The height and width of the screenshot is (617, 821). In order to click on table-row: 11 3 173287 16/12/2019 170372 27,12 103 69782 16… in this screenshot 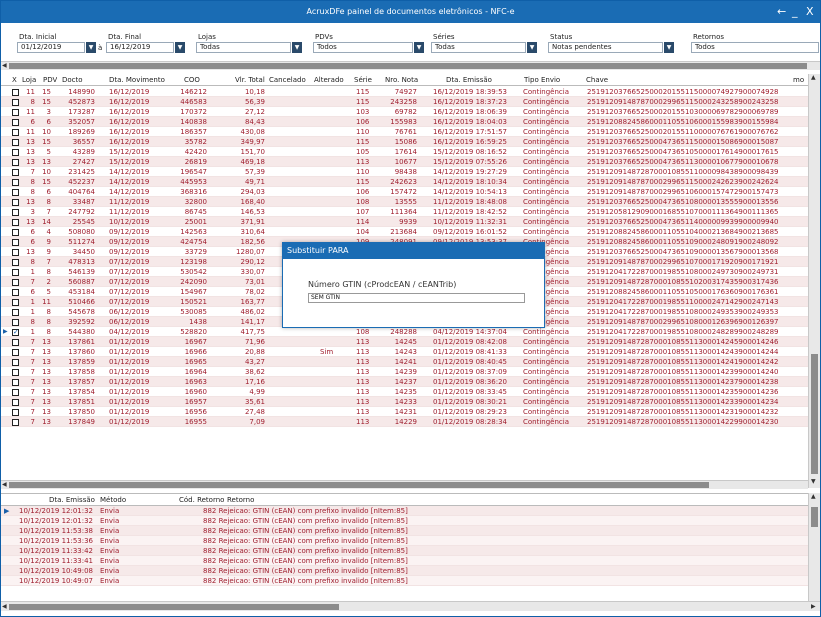, I will do `click(404, 112)`.